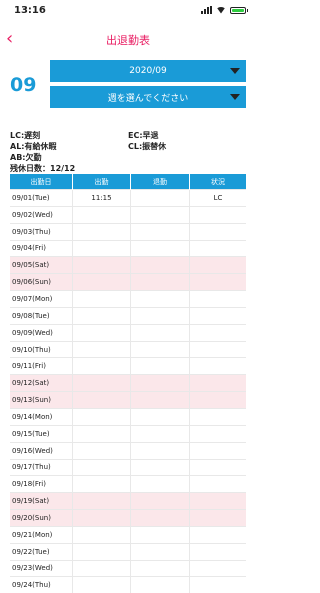 The width and height of the screenshot is (320, 593). Describe the element at coordinates (128, 40) in the screenshot. I see `nav-bar: ‹ 出退勤表` at that location.